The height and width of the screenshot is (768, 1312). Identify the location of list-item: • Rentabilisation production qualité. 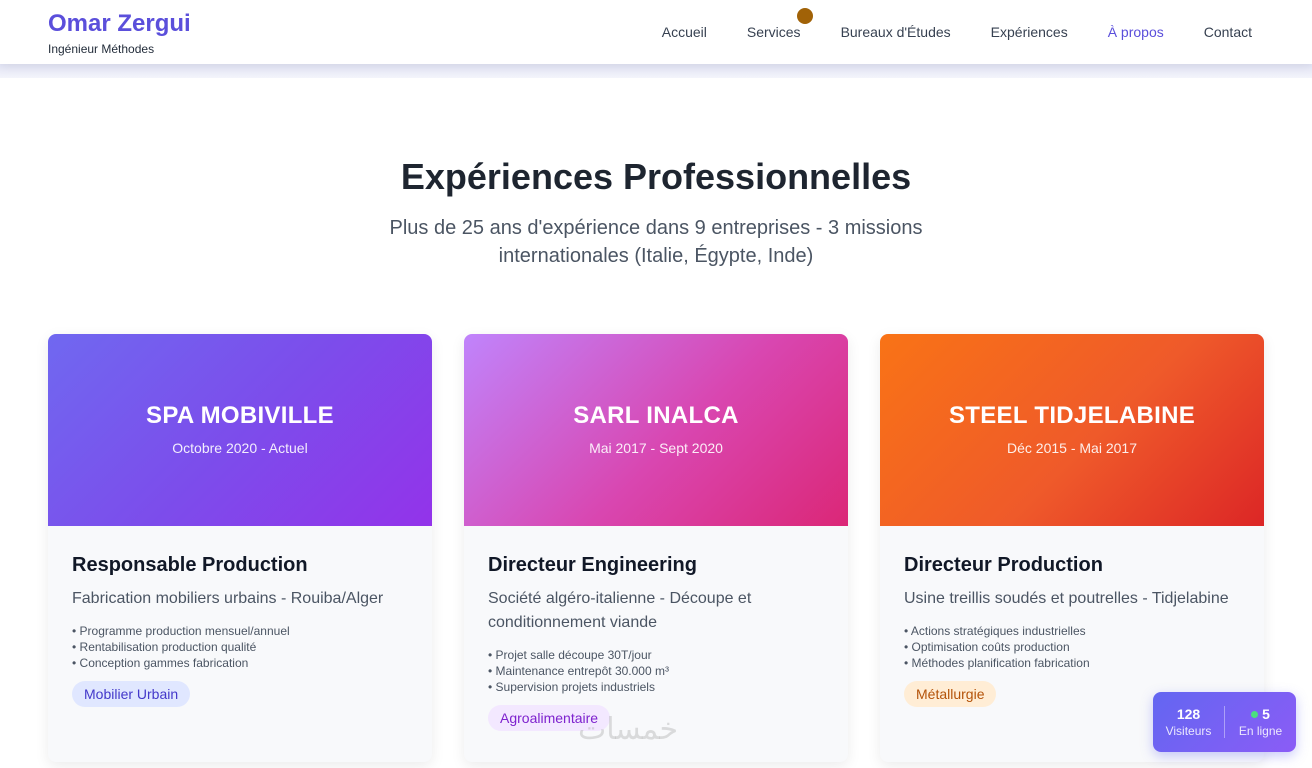
(164, 647).